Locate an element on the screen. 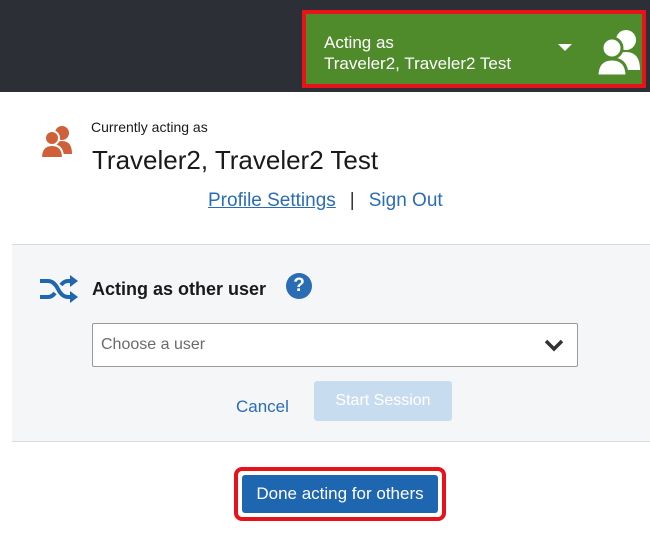  done-acting-button: Done acting for others is located at coordinates (340, 494).